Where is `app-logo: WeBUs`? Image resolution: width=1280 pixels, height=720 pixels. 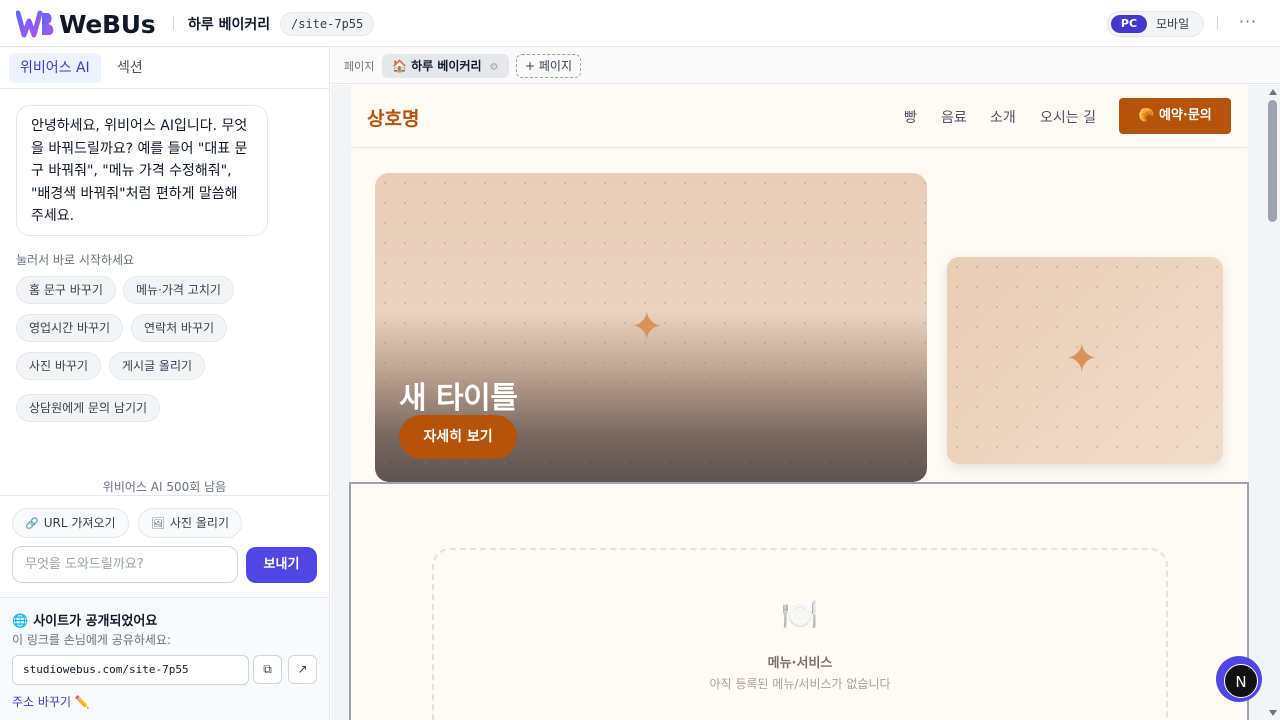
app-logo: WeBUs is located at coordinates (86, 24).